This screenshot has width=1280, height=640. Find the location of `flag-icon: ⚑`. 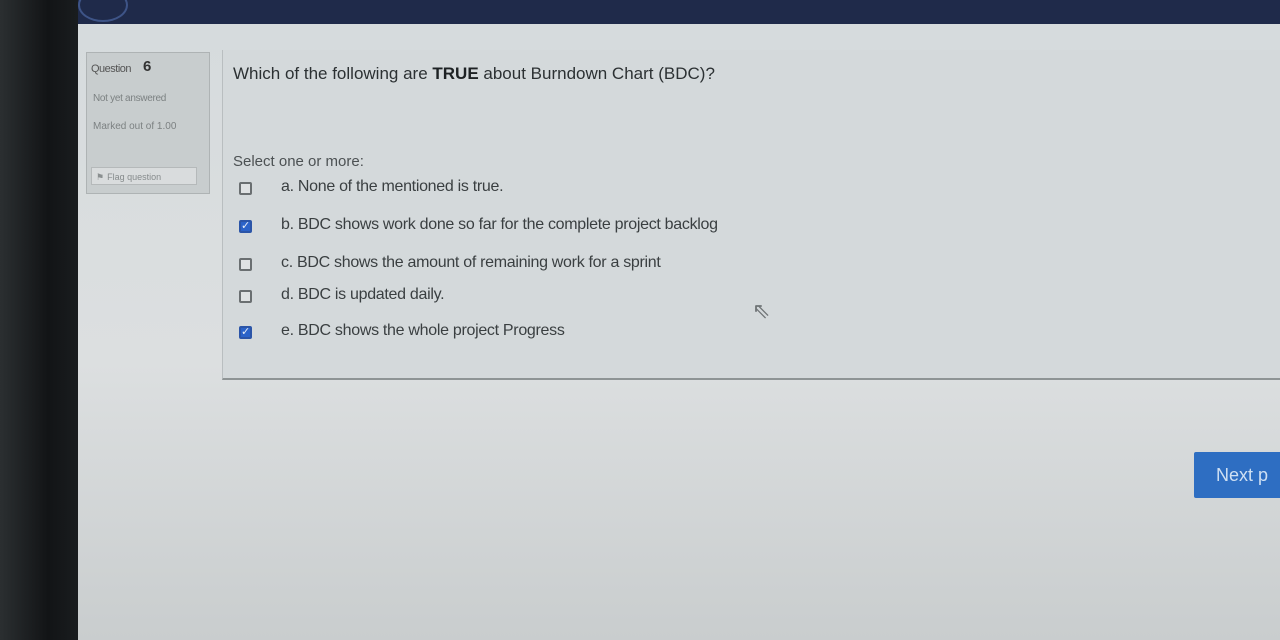

flag-icon: ⚑ is located at coordinates (100, 177).